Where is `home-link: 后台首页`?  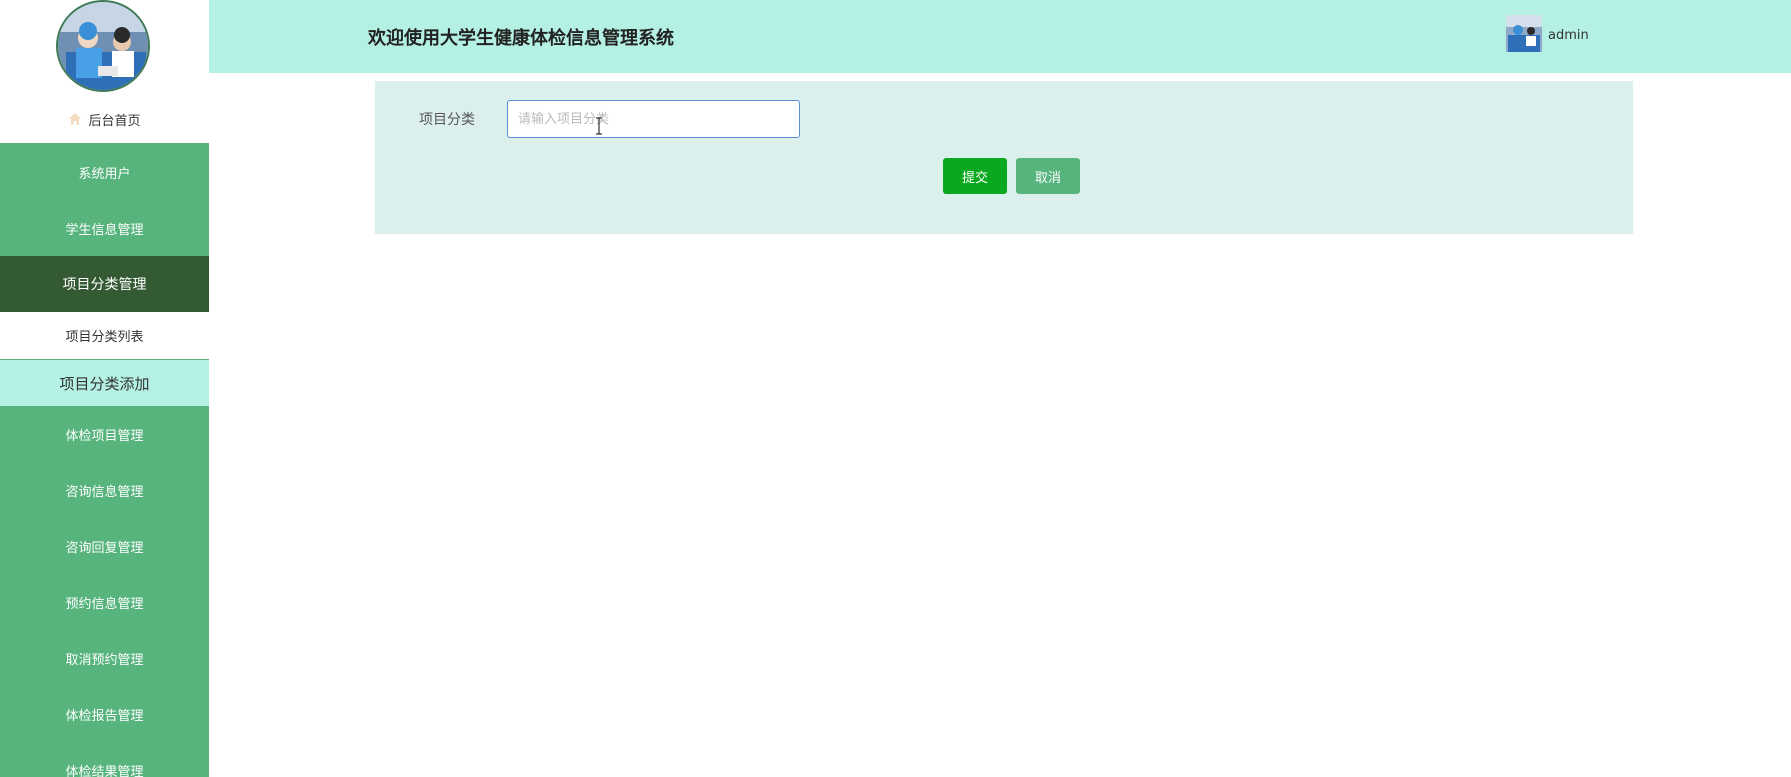
home-link: 后台首页 is located at coordinates (104, 119).